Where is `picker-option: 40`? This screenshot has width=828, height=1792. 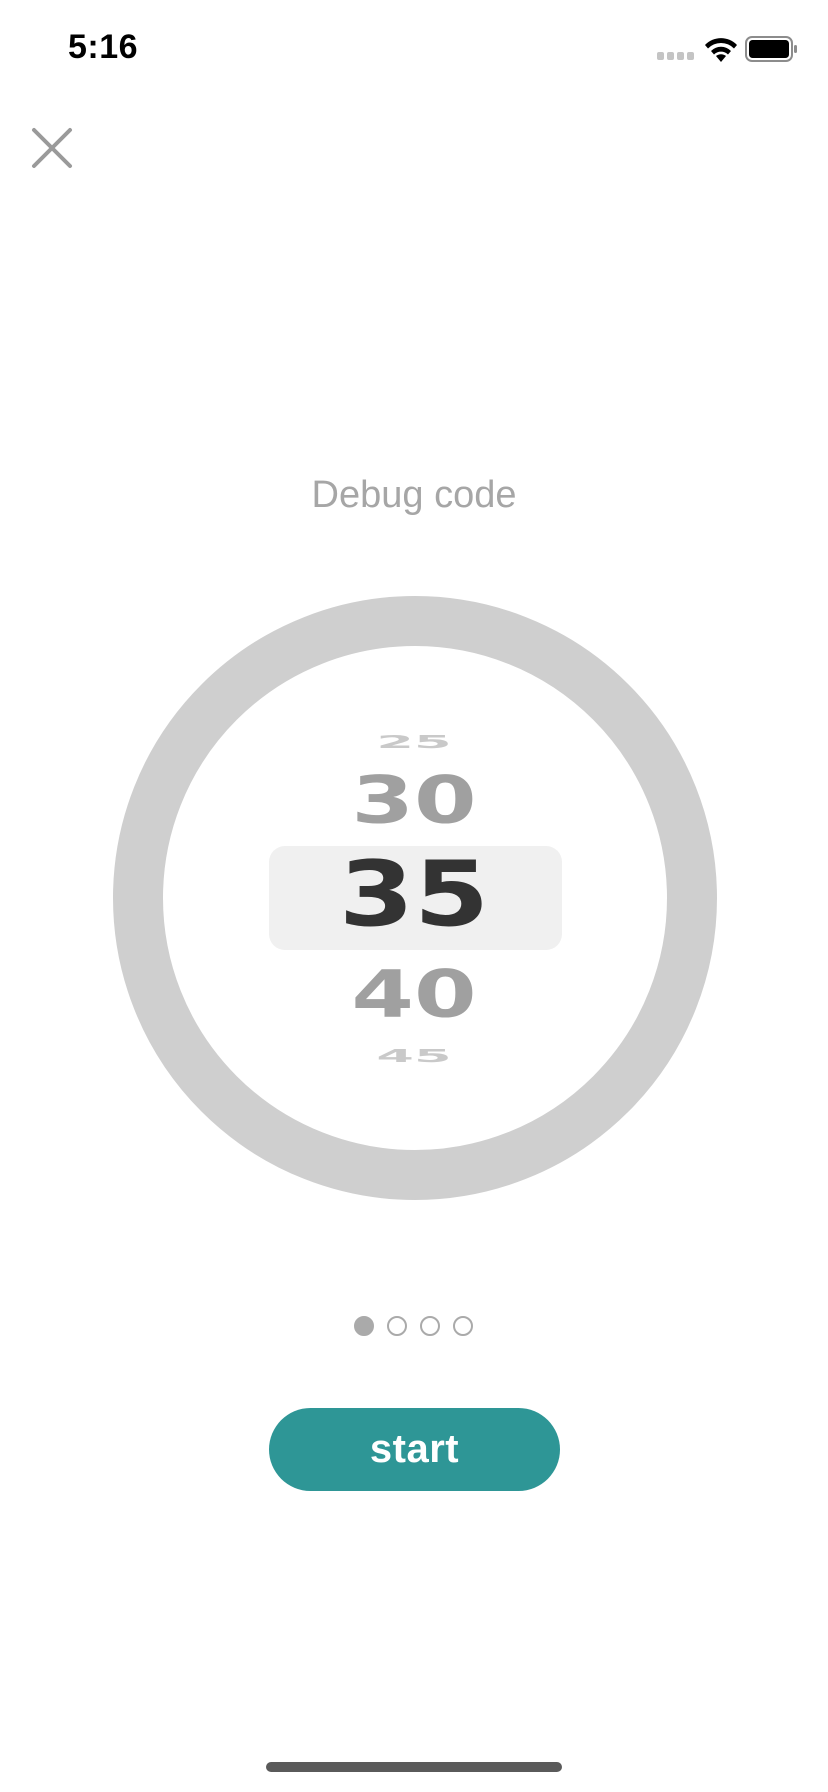 picker-option: 40 is located at coordinates (414, 994).